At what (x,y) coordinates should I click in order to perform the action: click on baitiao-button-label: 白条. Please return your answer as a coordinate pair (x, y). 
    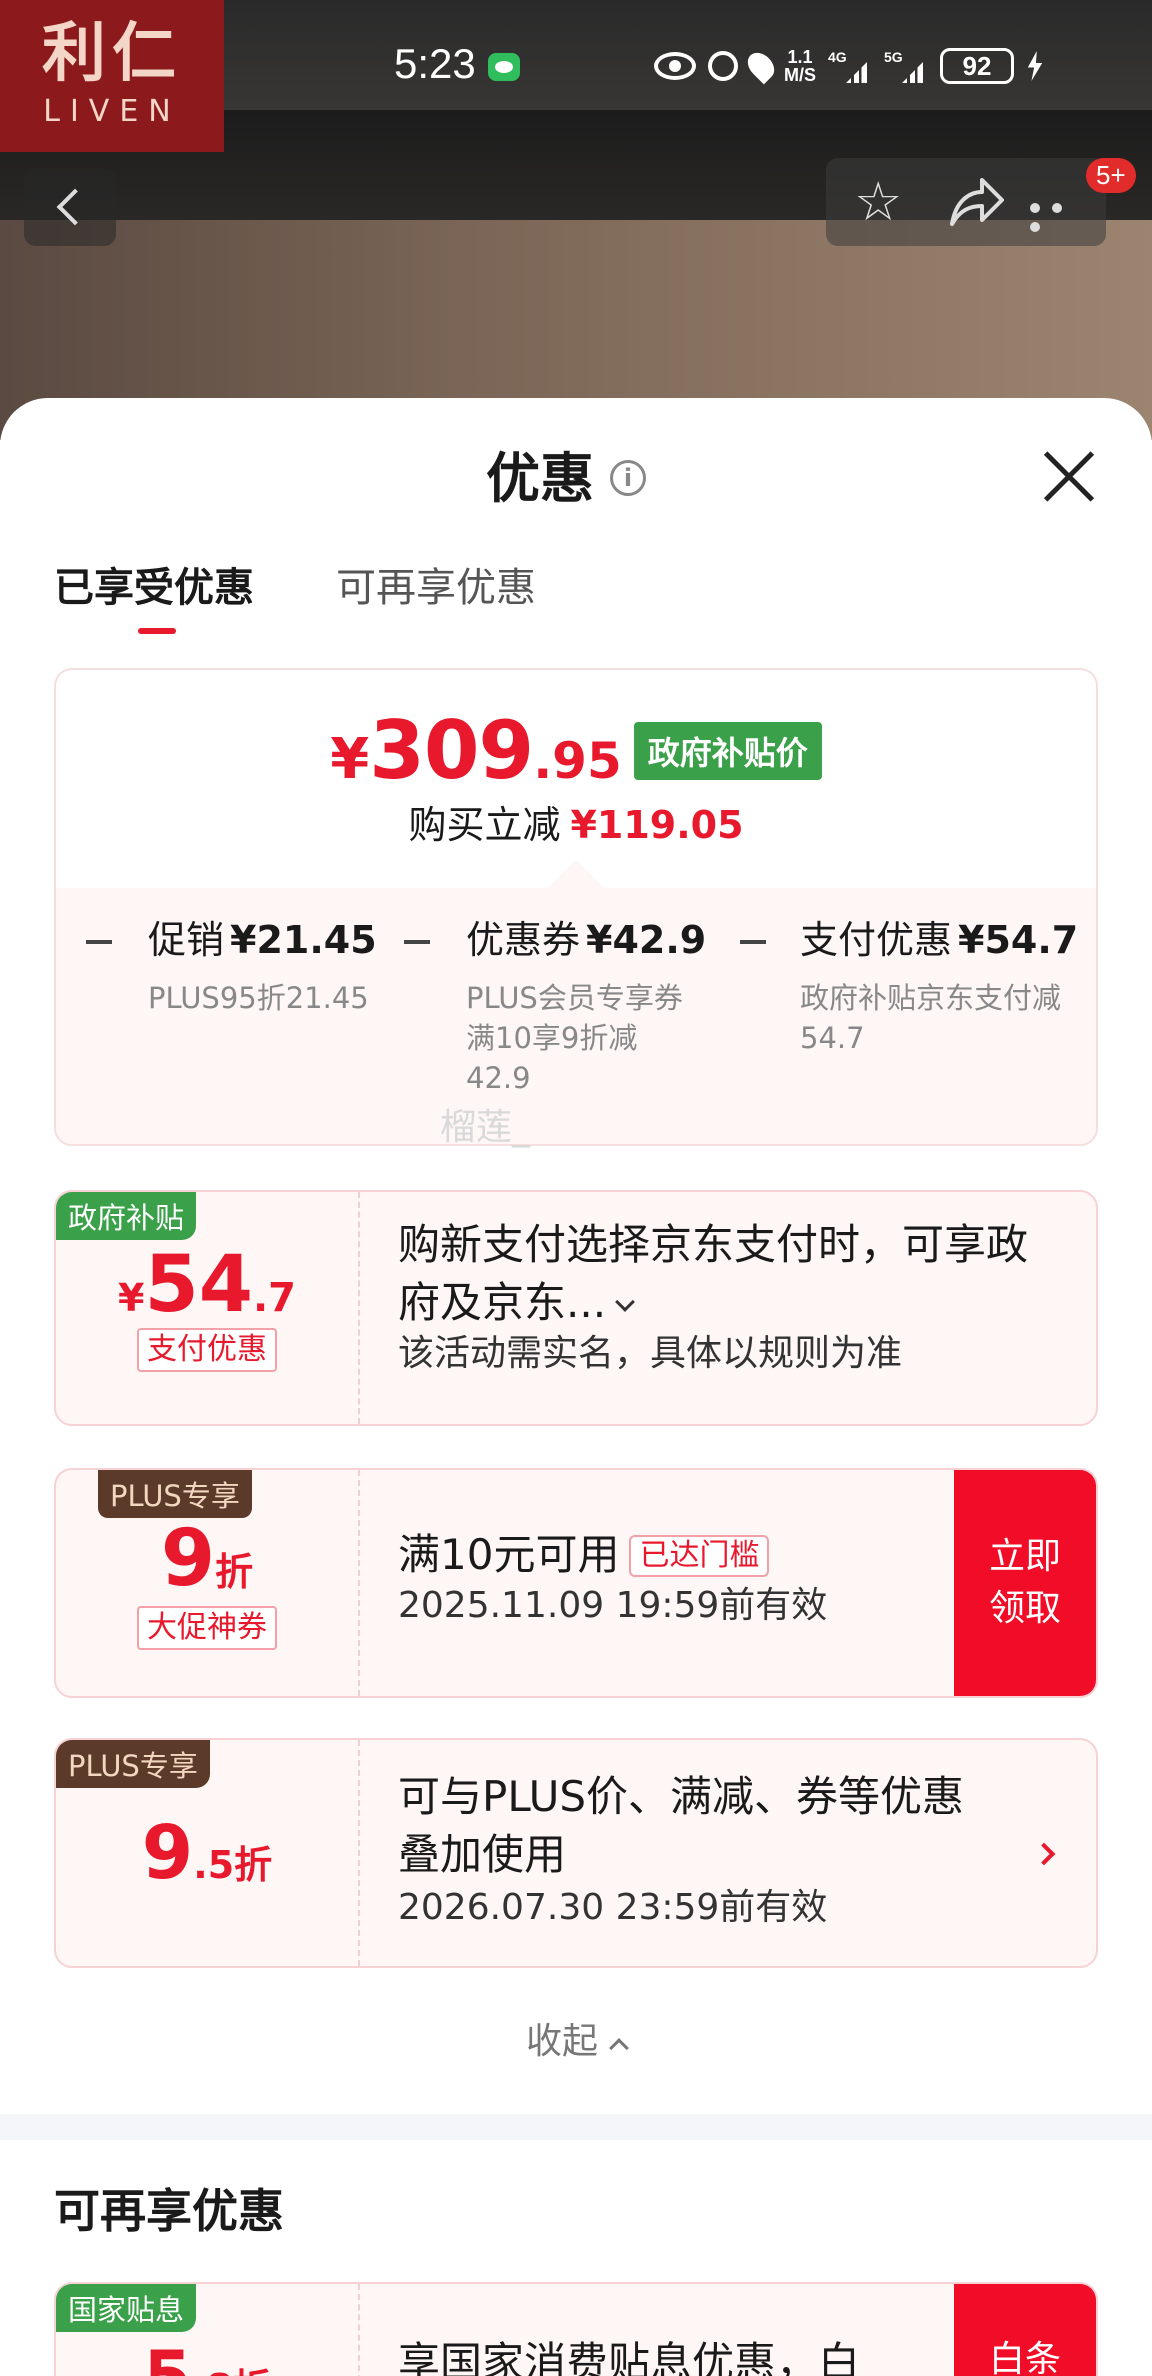
    Looking at the image, I should click on (1024, 2357).